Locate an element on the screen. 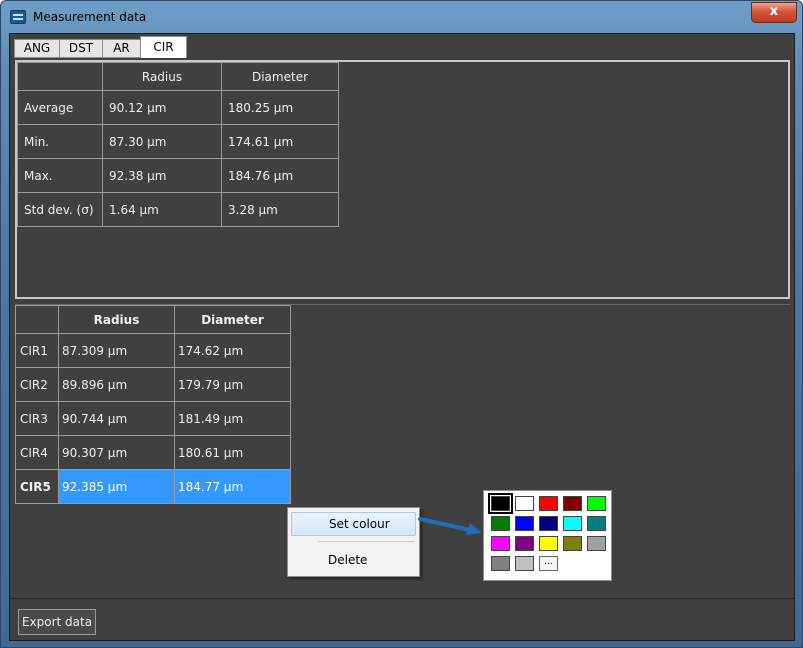 The image size is (803, 648). table-row-cir4: CIR4 90.307 µm 180.61 µm is located at coordinates (153, 452).